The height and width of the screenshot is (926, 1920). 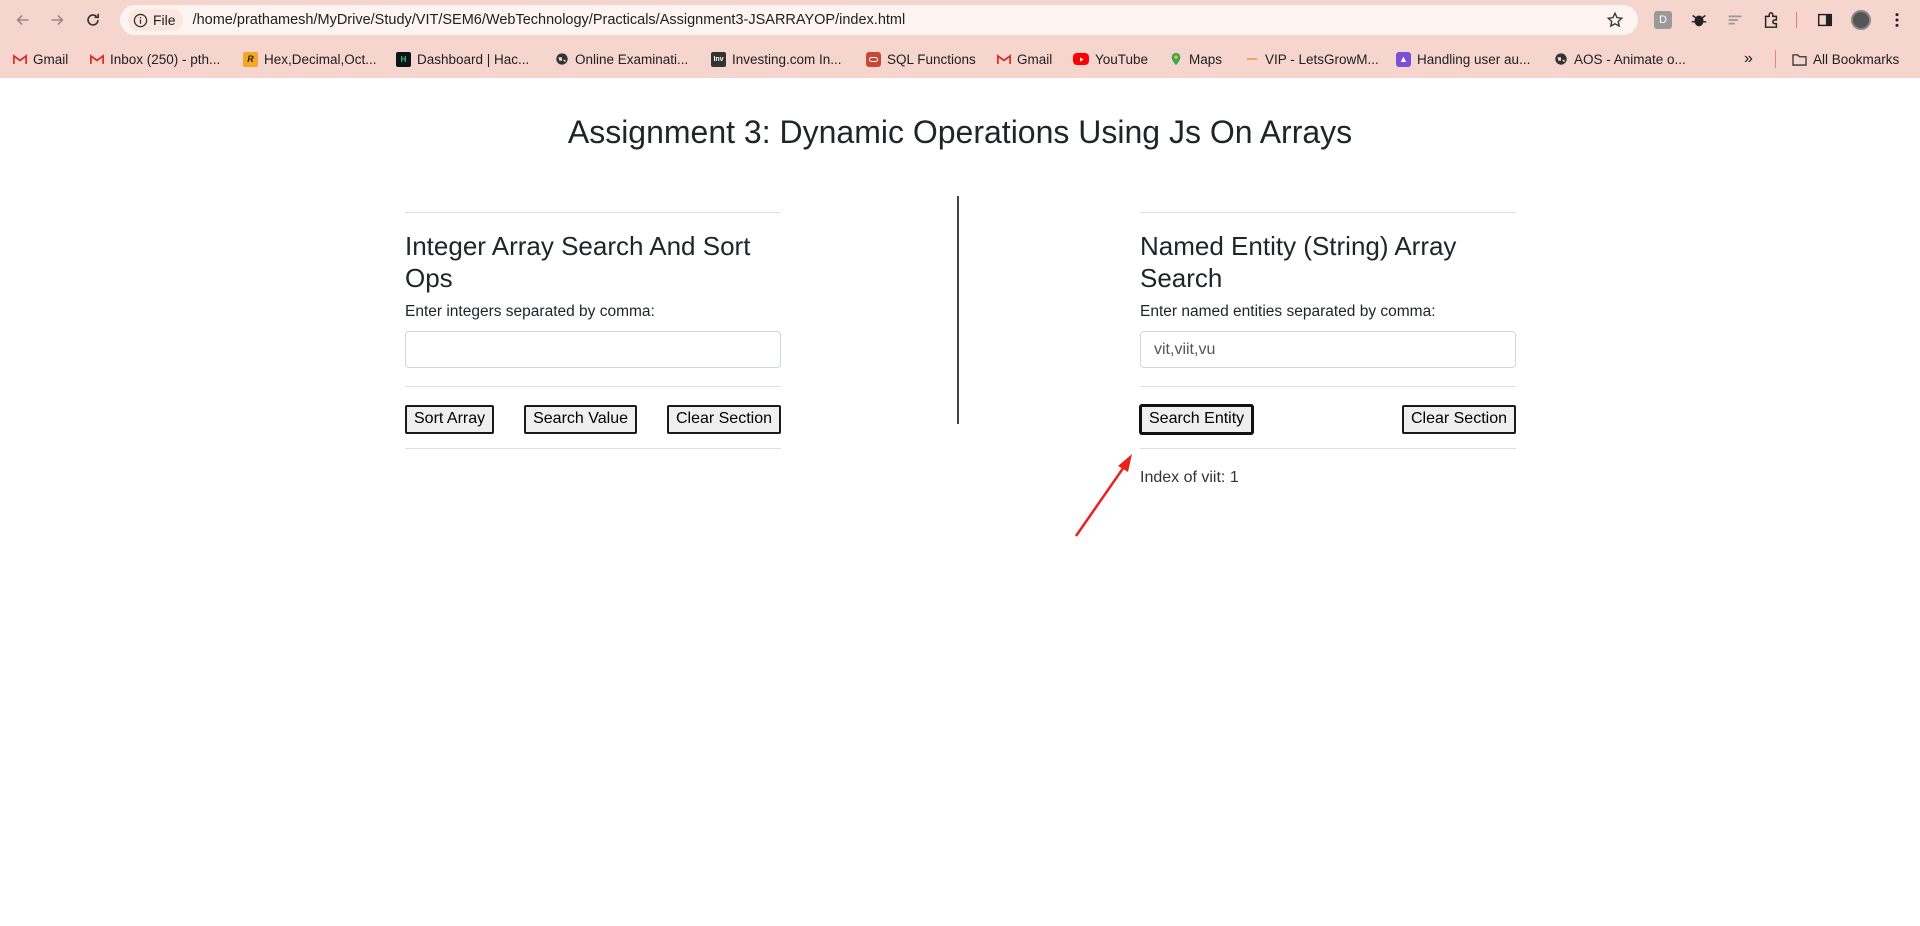 What do you see at coordinates (718, 59) in the screenshot?
I see `investing-icon: Inv` at bounding box center [718, 59].